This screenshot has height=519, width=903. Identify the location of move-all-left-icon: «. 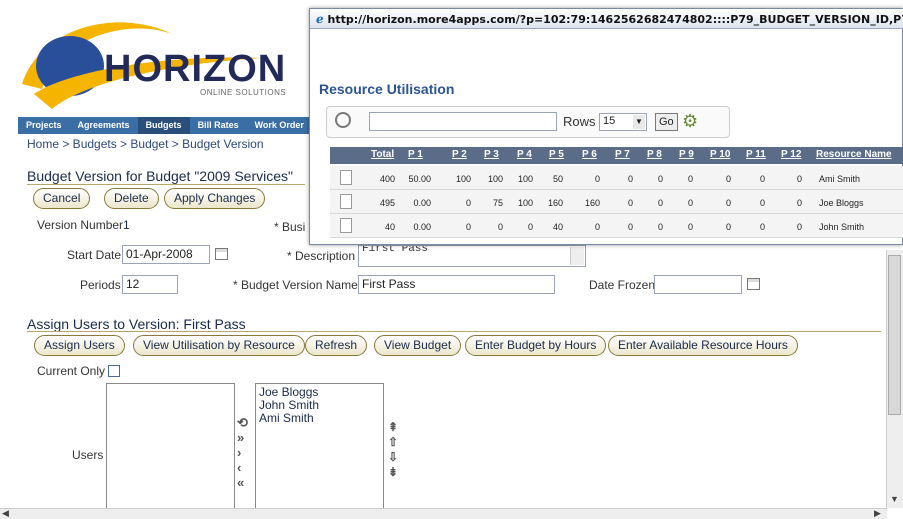
(242, 482).